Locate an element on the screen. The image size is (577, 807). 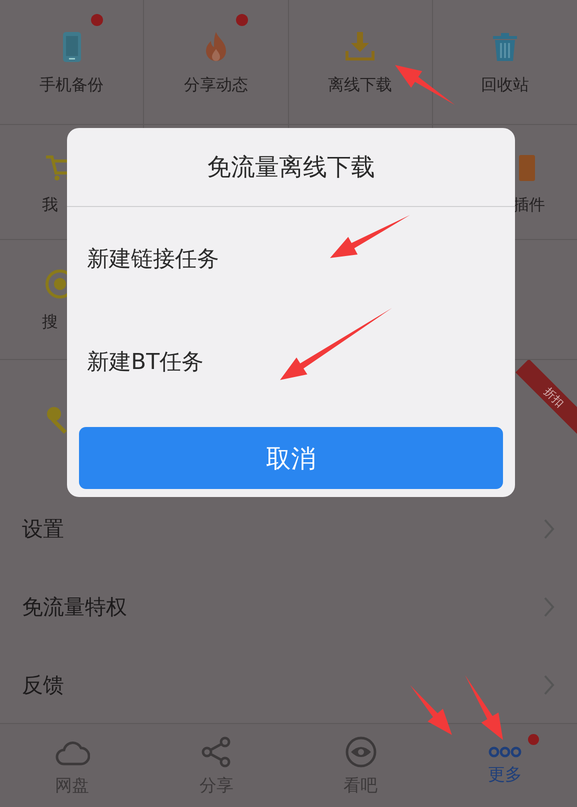
menu-row: 设置 is located at coordinates (288, 529).